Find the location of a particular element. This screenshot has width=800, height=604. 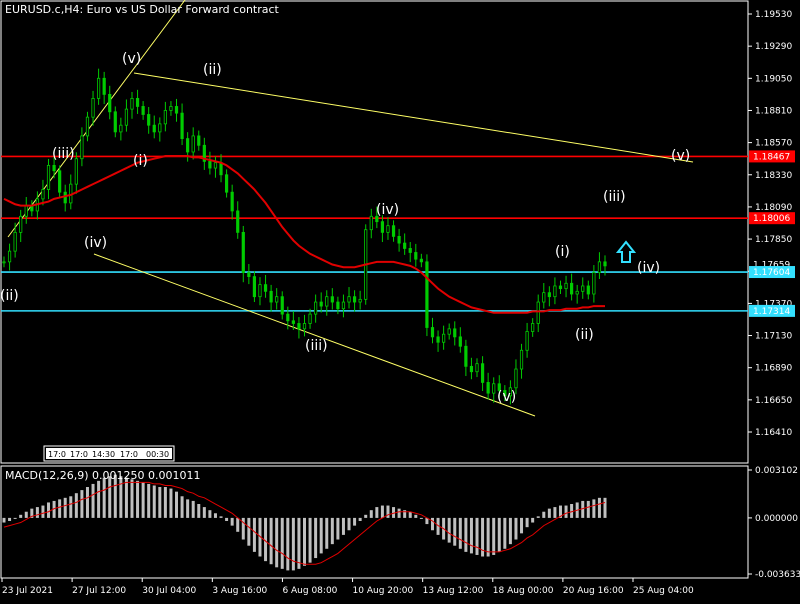

time-tick-label: 18 Aug 00:00 is located at coordinates (523, 591).